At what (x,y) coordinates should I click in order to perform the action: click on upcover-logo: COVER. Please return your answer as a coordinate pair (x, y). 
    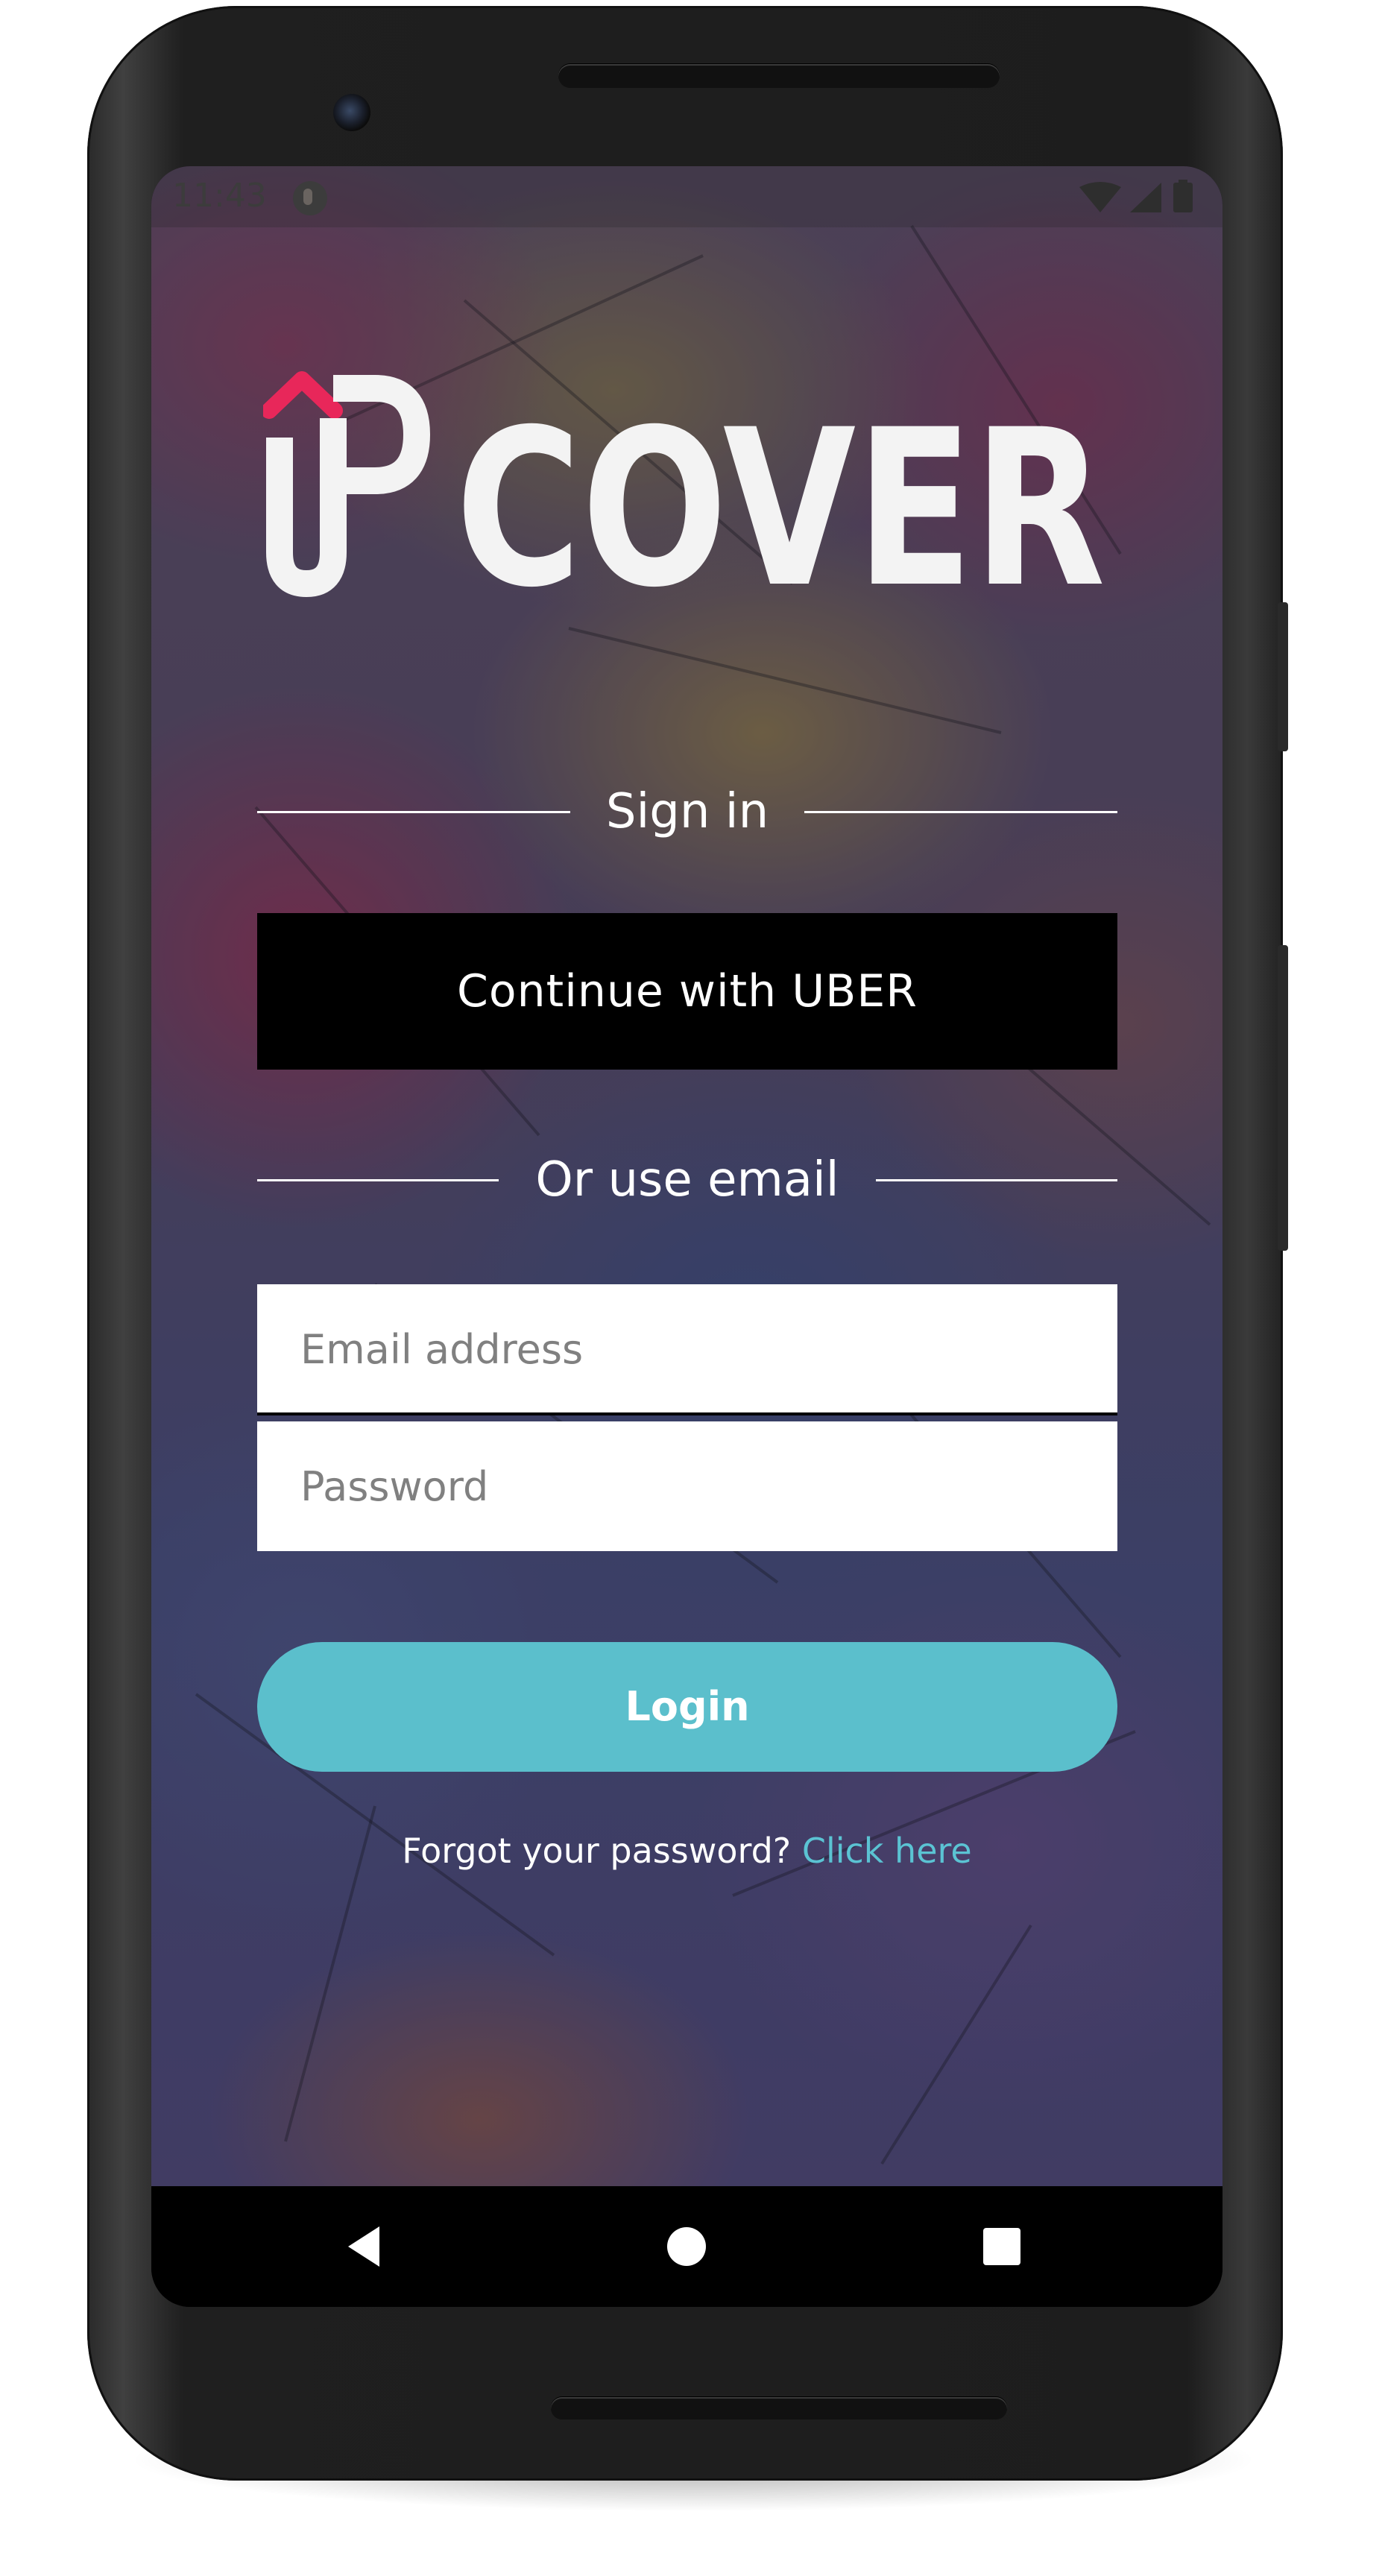
    Looking at the image, I should click on (684, 488).